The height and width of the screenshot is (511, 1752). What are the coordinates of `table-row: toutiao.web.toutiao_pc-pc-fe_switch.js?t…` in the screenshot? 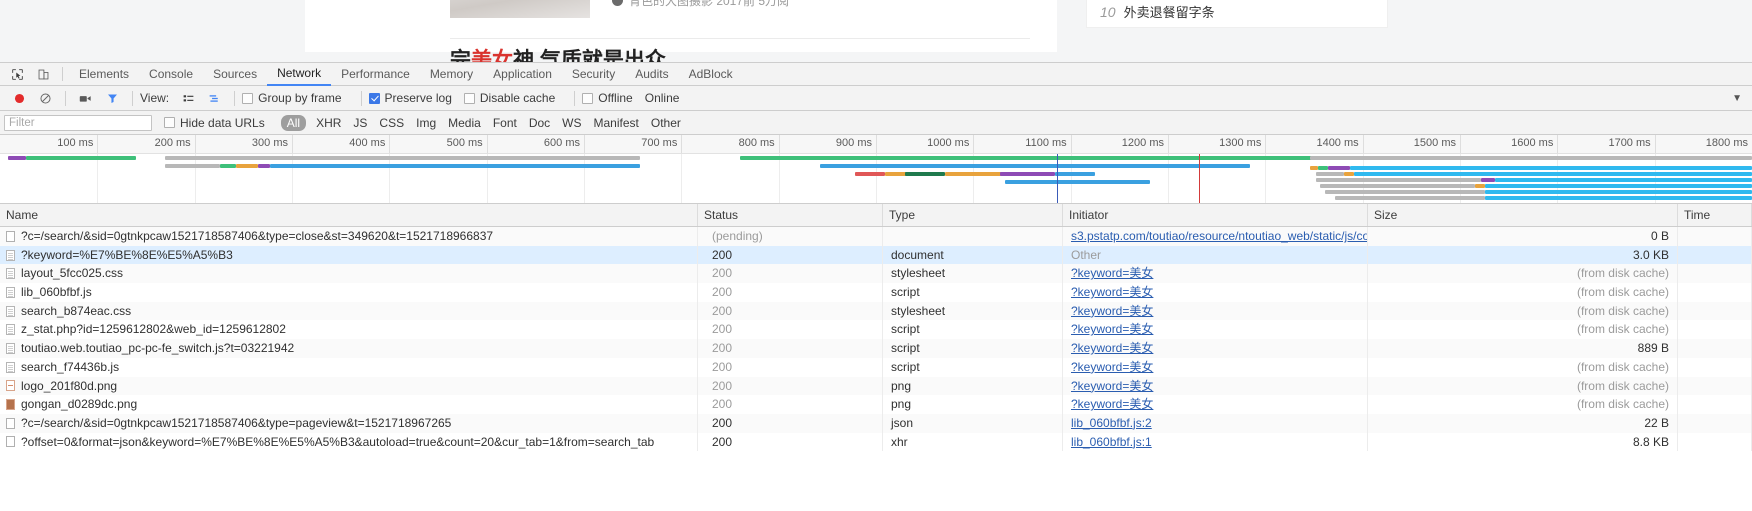 It's located at (876, 348).